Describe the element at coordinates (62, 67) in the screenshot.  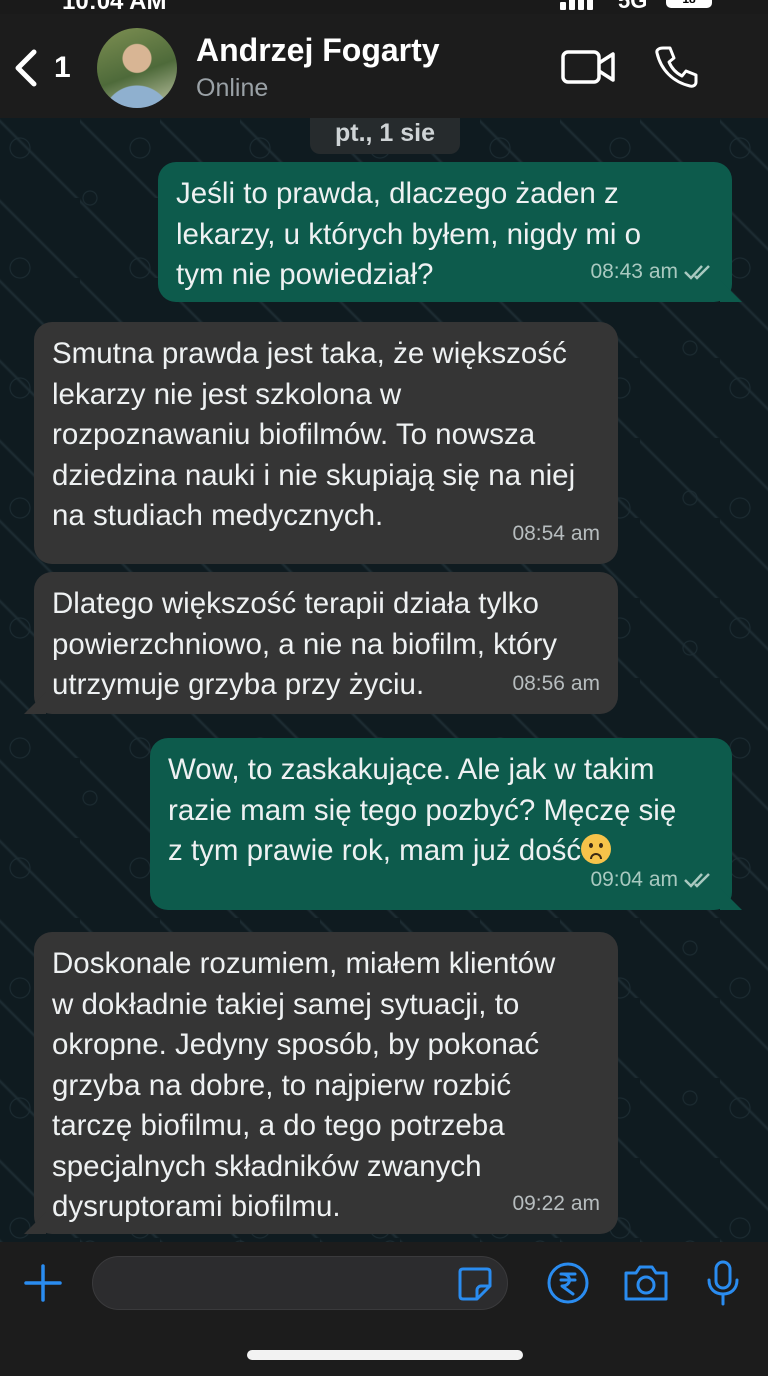
I see `unread-count: 1` at that location.